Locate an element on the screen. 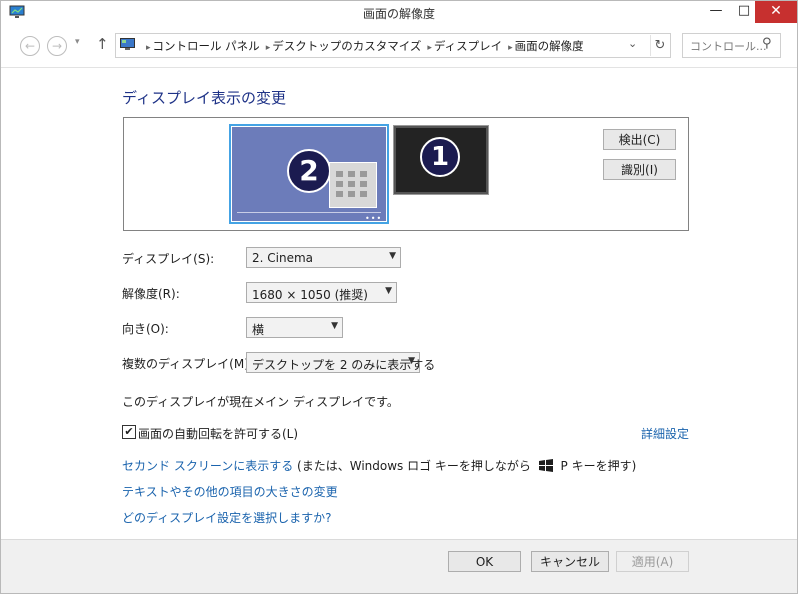 The image size is (798, 594). search-icon: ⚲ is located at coordinates (767, 43).